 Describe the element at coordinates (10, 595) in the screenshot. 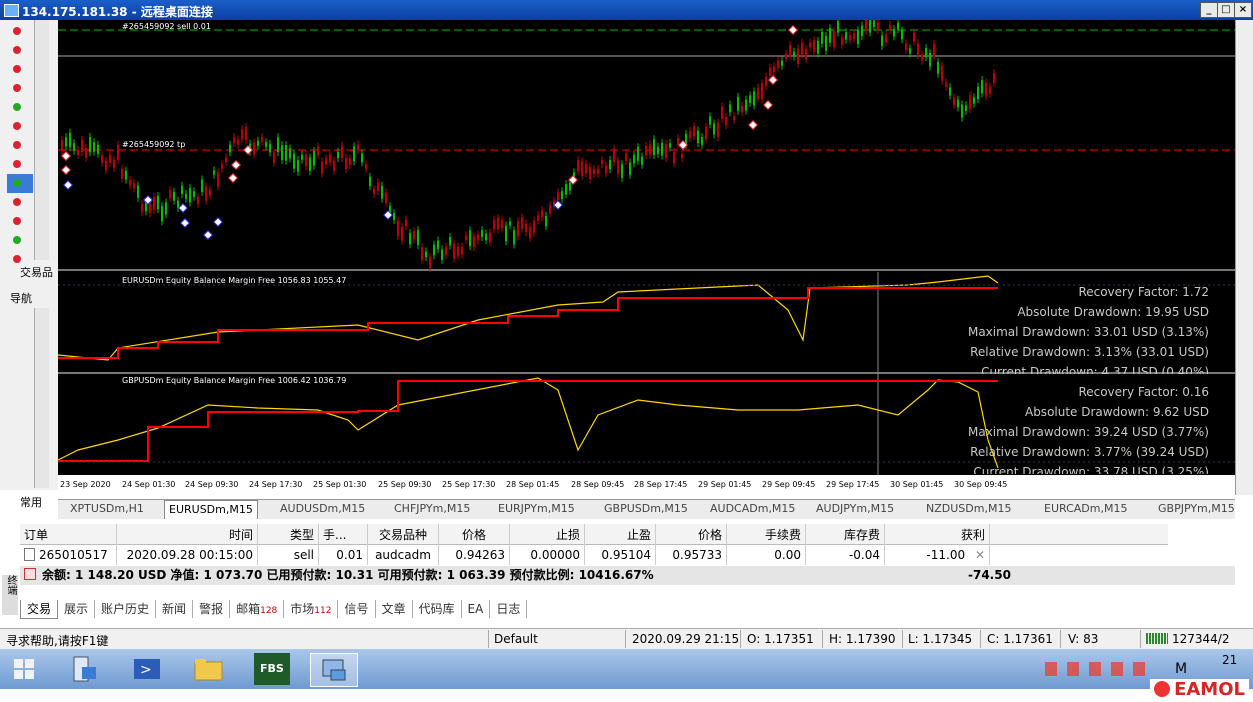

I see `terminal-vertical-tab: 终端` at that location.